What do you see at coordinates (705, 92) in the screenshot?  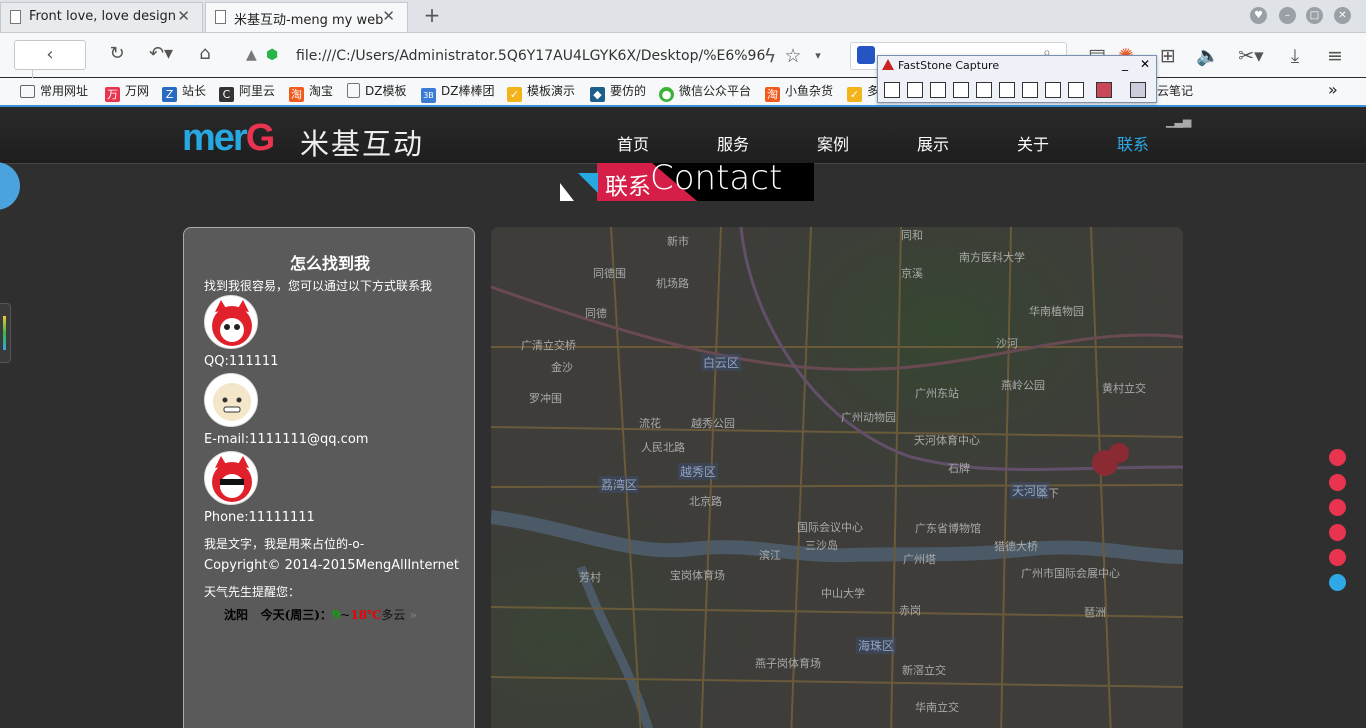 I see `bookmark-item: ● 微信公众平台` at bounding box center [705, 92].